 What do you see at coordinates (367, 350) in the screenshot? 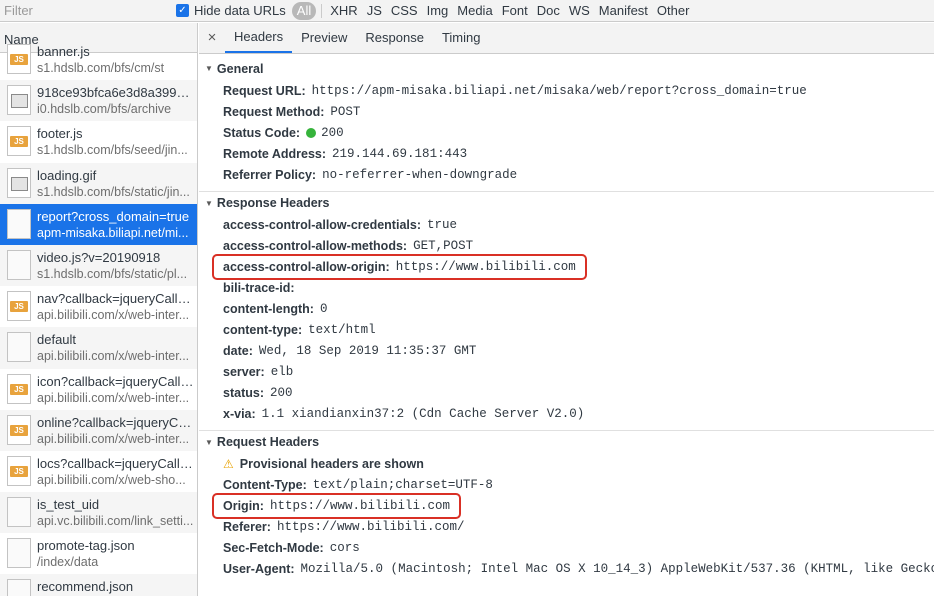
I see `header-value: Wed, 18 Sep 2019 11:35:37 GMT` at bounding box center [367, 350].